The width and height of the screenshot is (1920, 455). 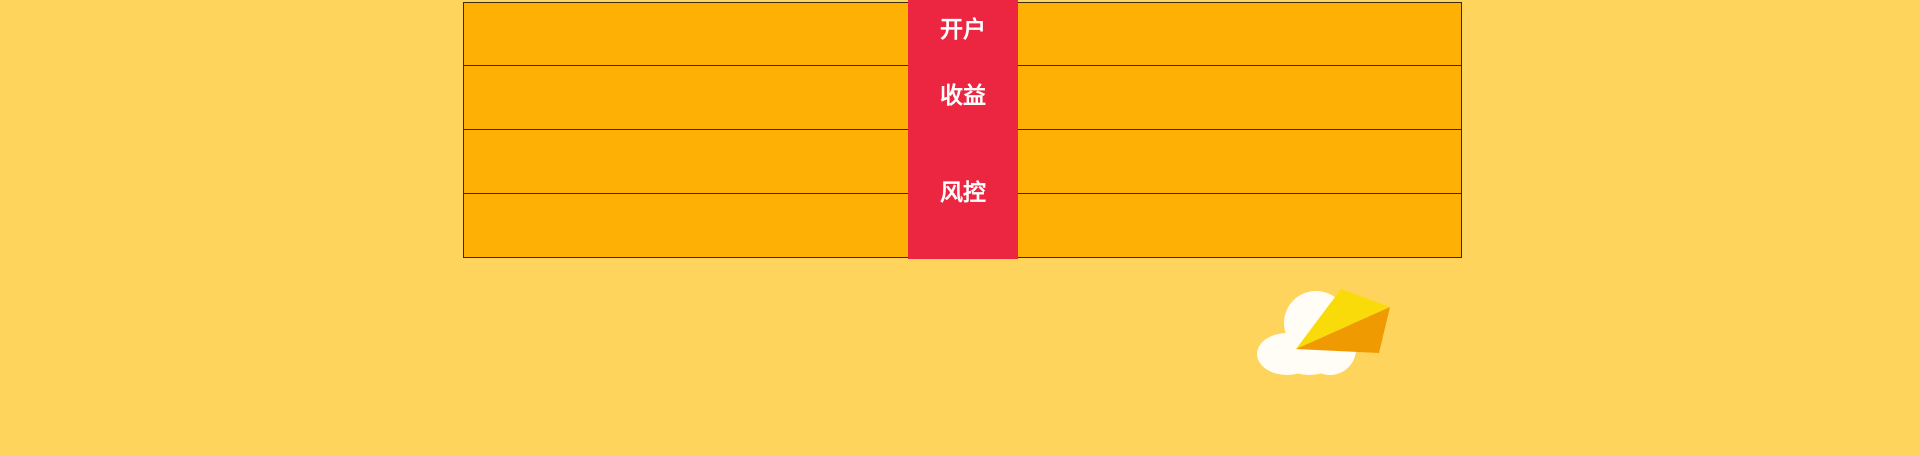 I want to click on category-label-open-account: 开户, so click(x=963, y=30).